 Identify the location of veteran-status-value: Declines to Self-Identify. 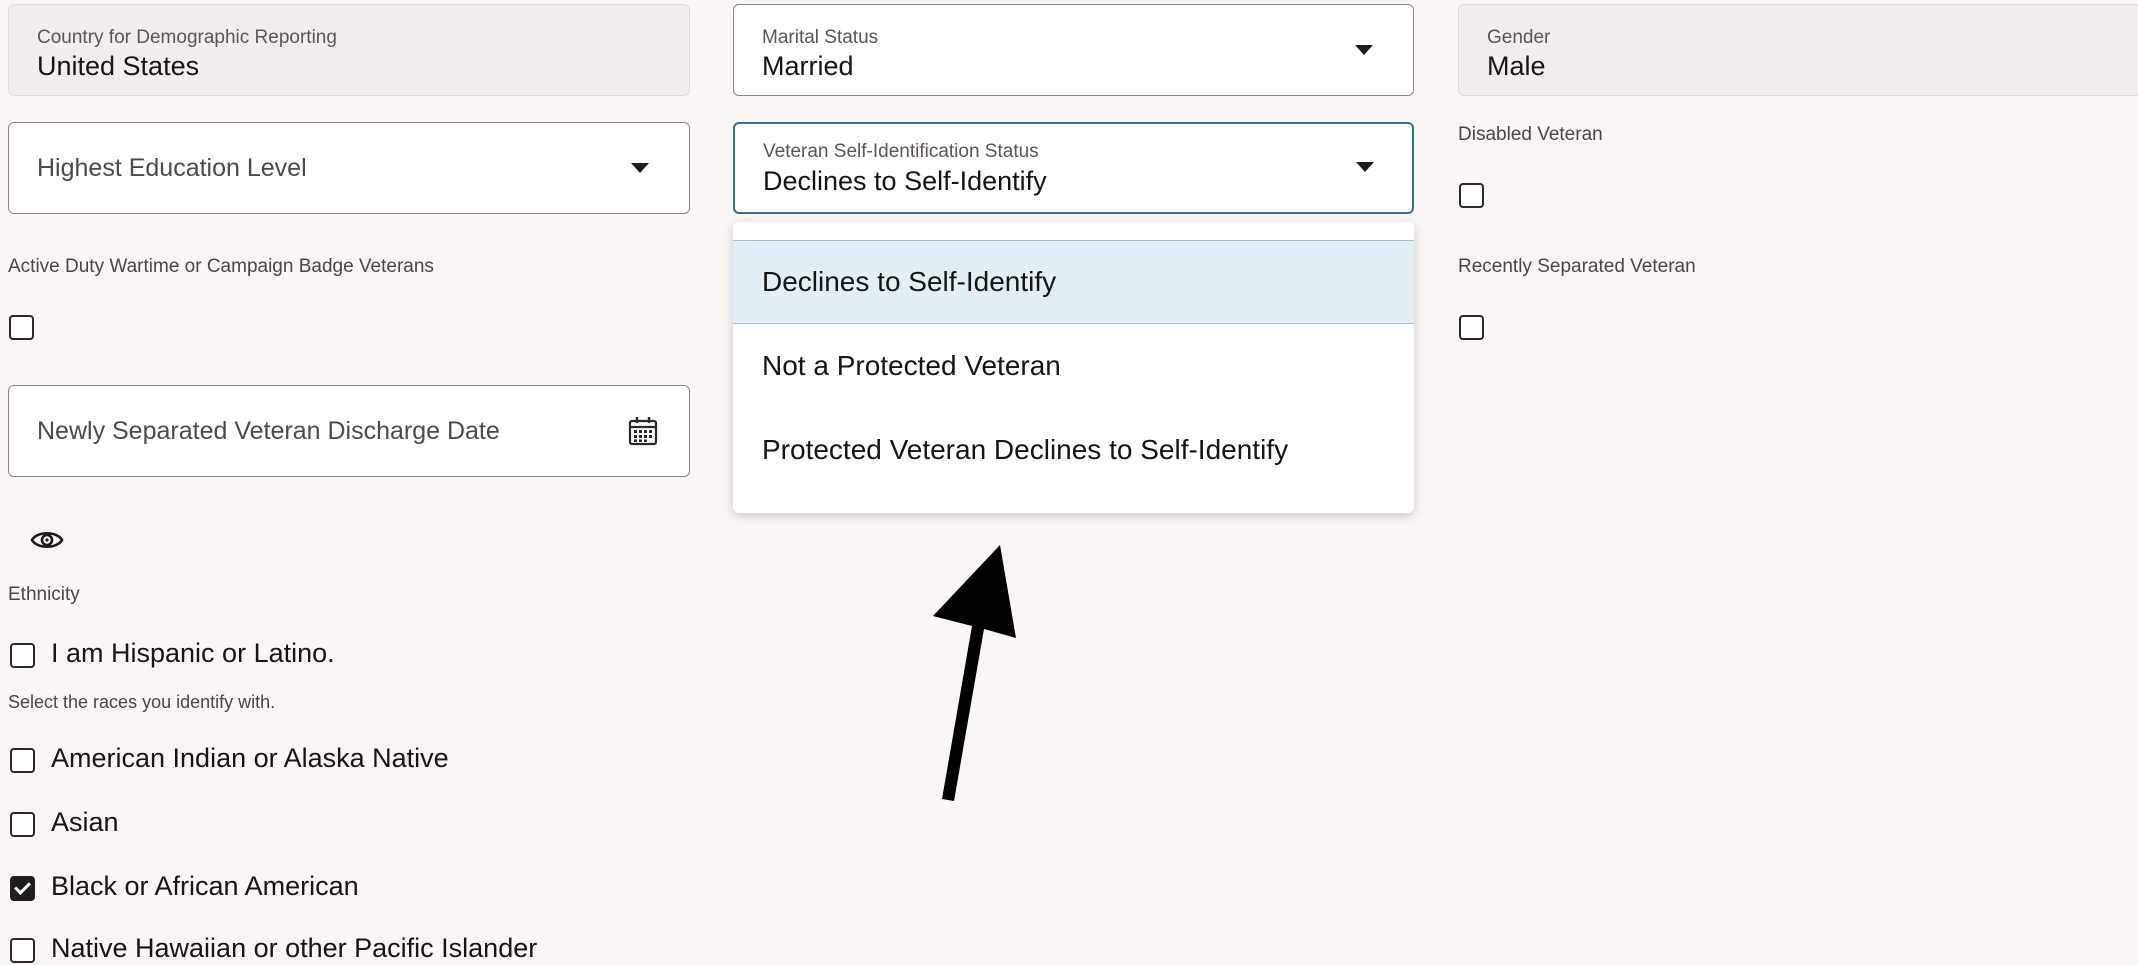
(905, 181).